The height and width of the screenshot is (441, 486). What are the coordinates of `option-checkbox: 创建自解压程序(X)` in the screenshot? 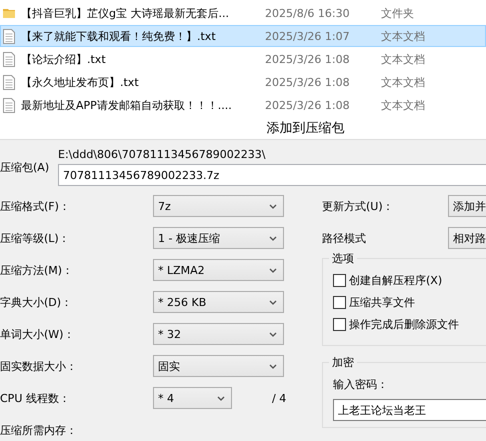 It's located at (409, 280).